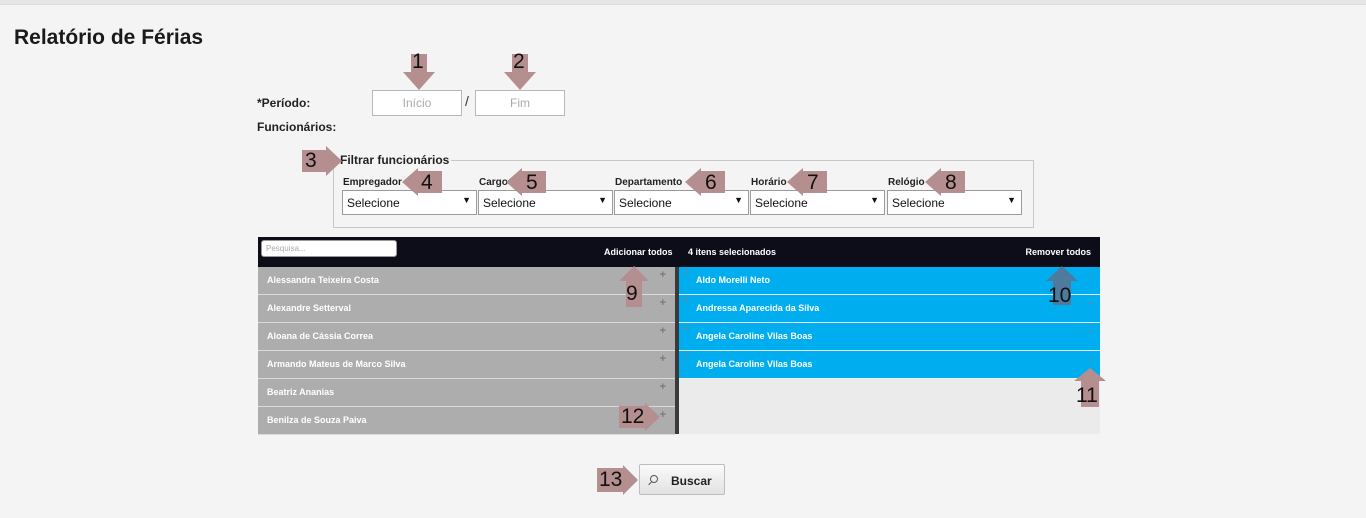  I want to click on employee-name: Aldo Morelli Neto, so click(733, 280).